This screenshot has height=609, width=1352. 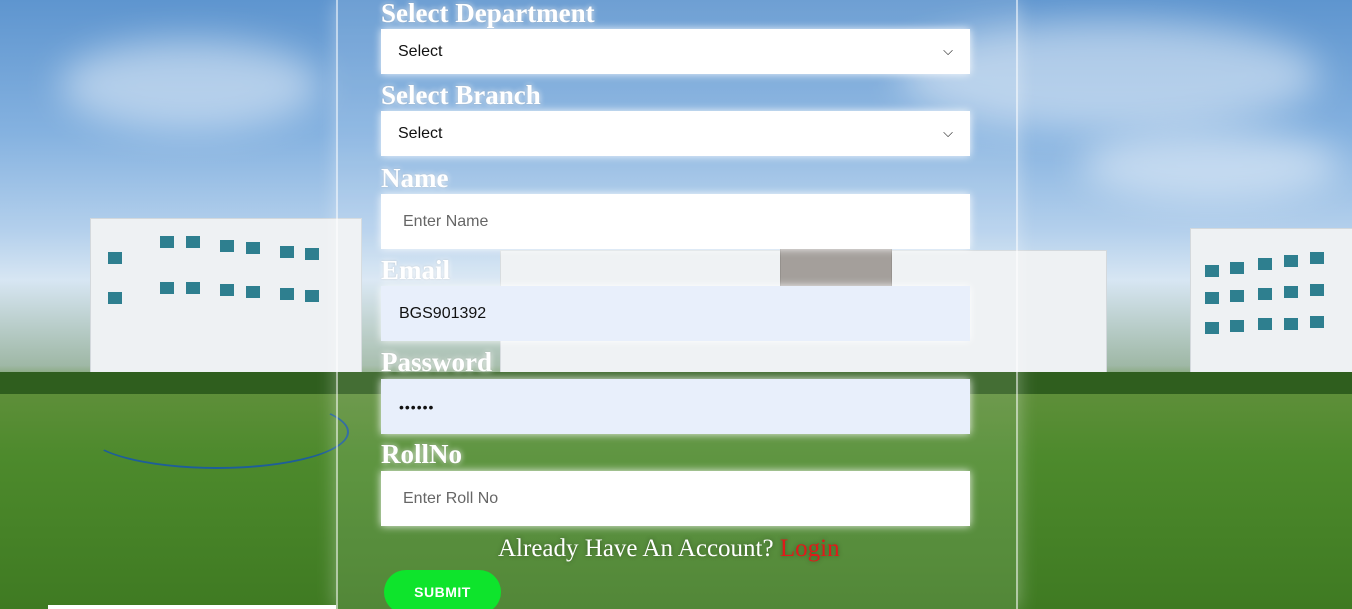 What do you see at coordinates (675, 498) in the screenshot?
I see `rollno-input: Enter Roll No` at bounding box center [675, 498].